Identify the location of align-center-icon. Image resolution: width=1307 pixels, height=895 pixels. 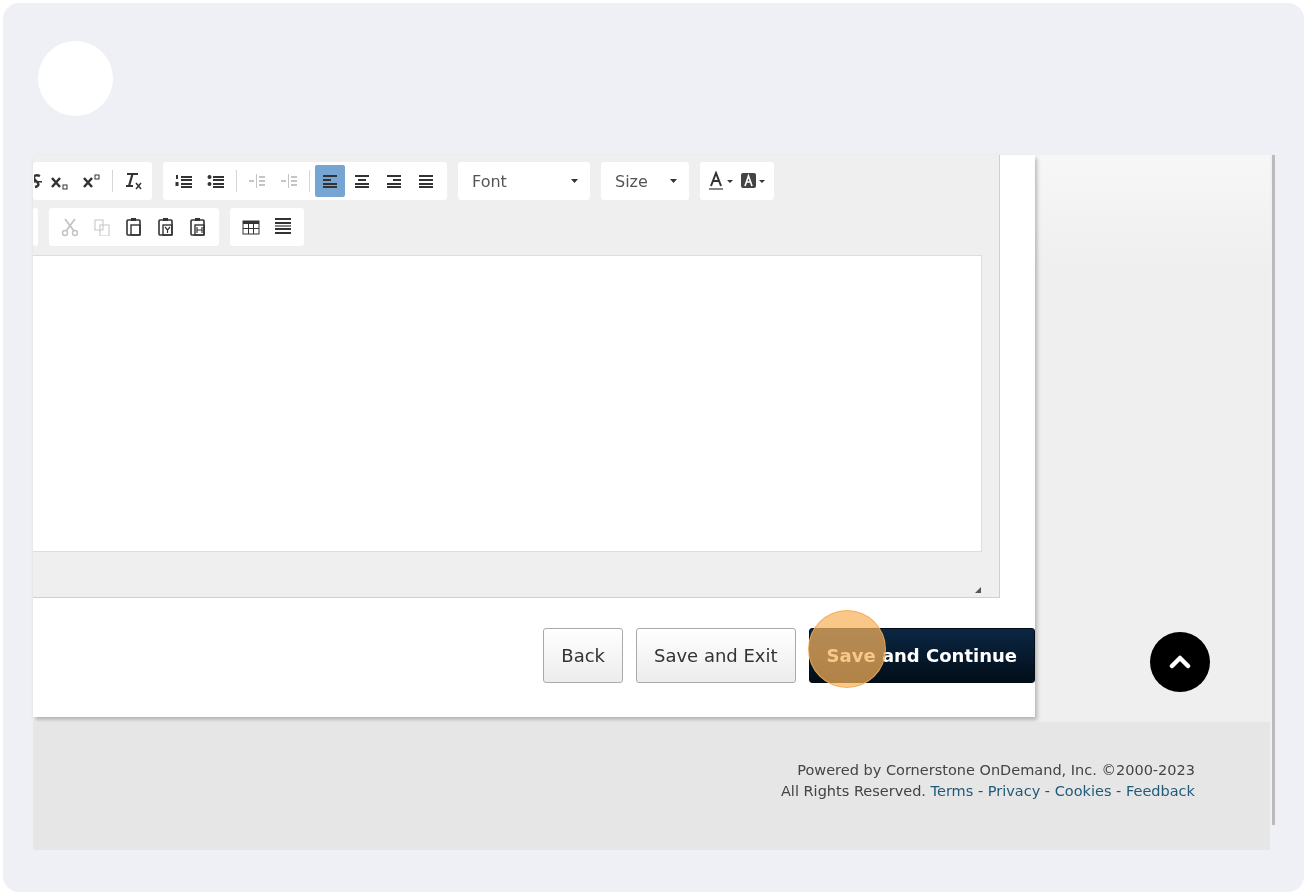
(362, 181).